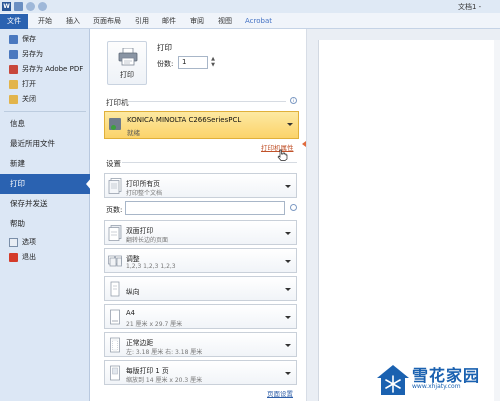 The image size is (500, 401). Describe the element at coordinates (45, 84) in the screenshot. I see `nav-open: 打开` at that location.